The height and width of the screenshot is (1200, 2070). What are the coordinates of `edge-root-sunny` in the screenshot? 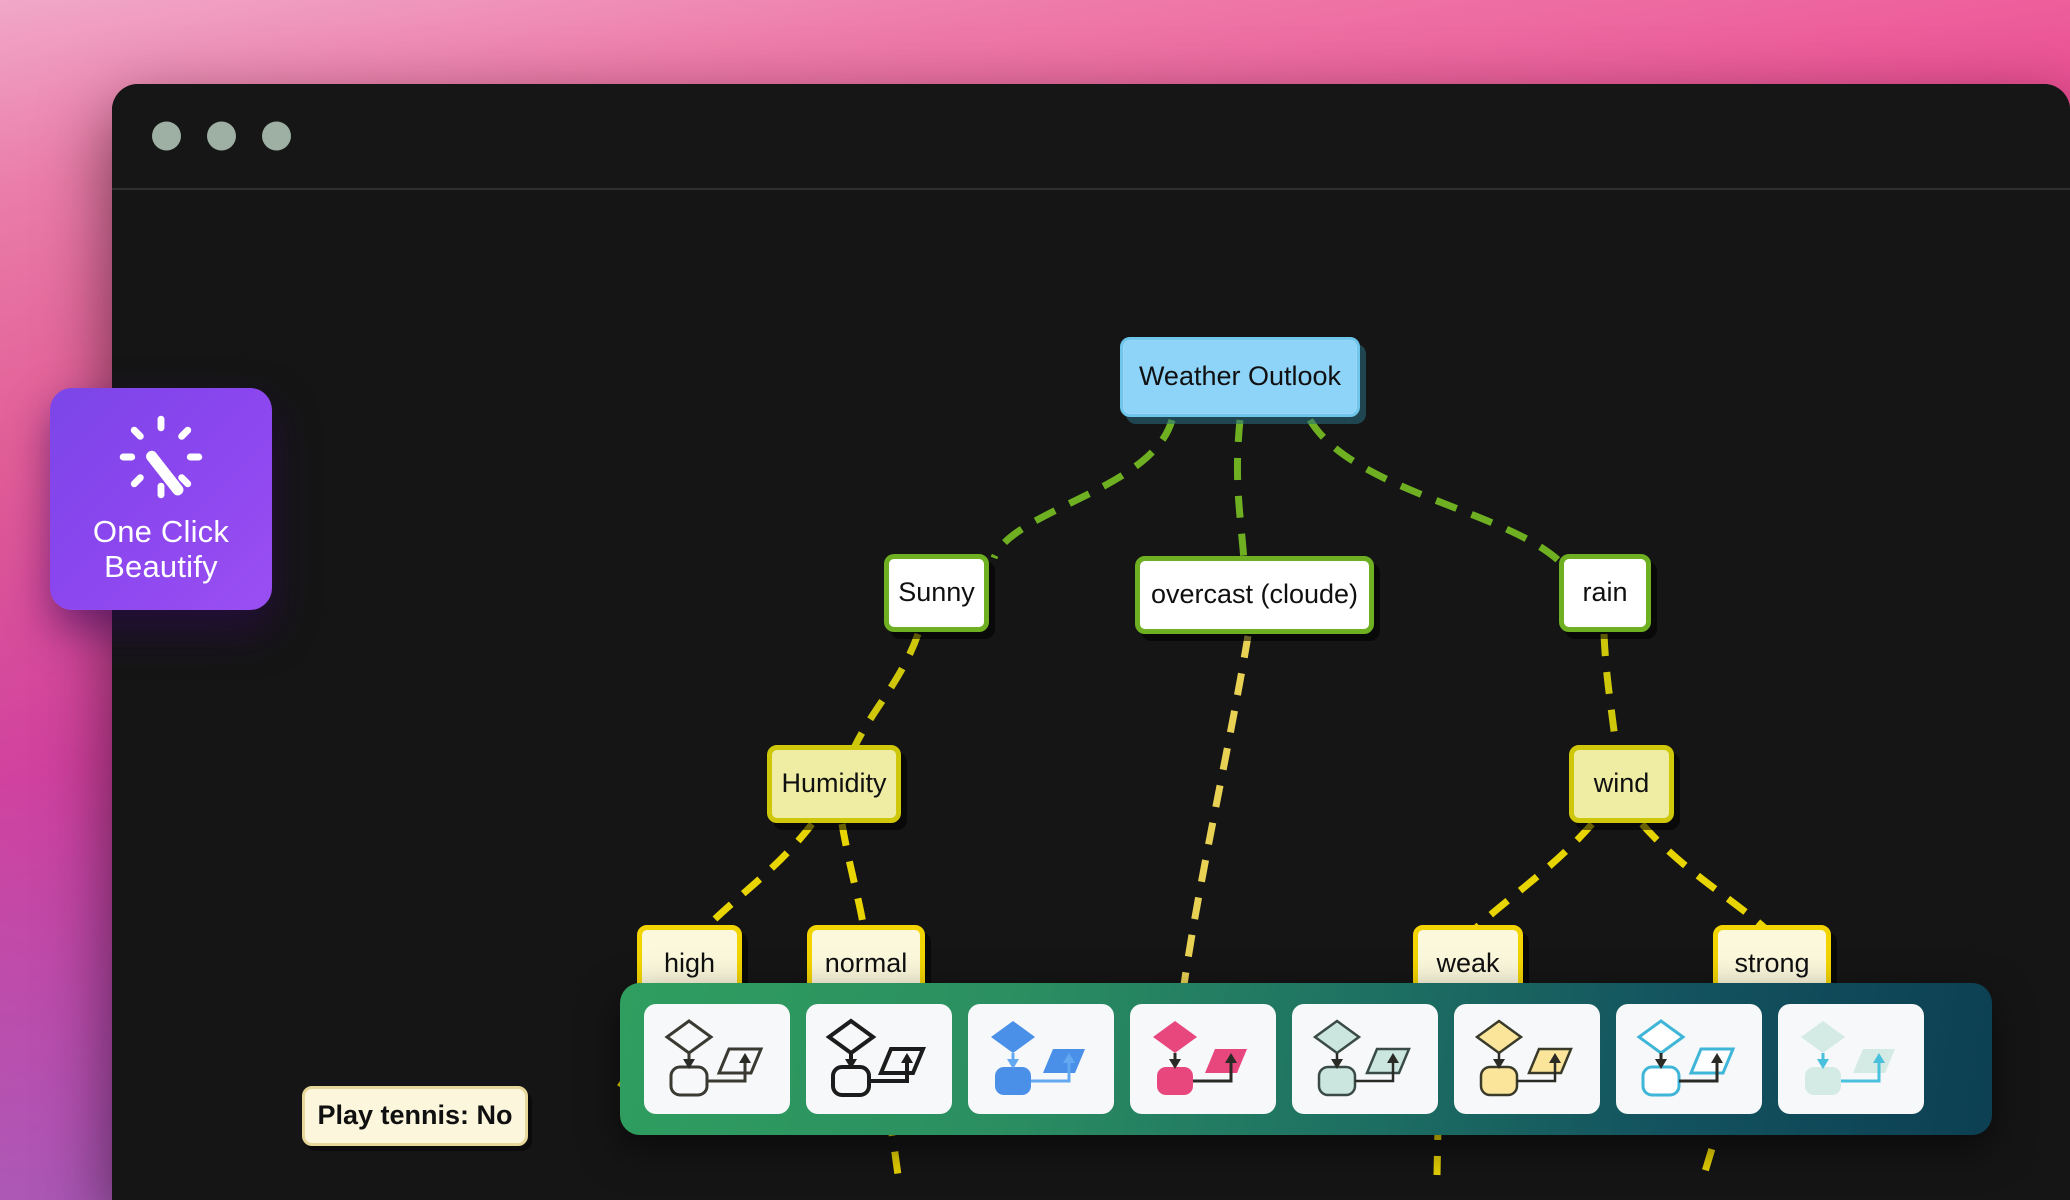 It's located at (1083, 489).